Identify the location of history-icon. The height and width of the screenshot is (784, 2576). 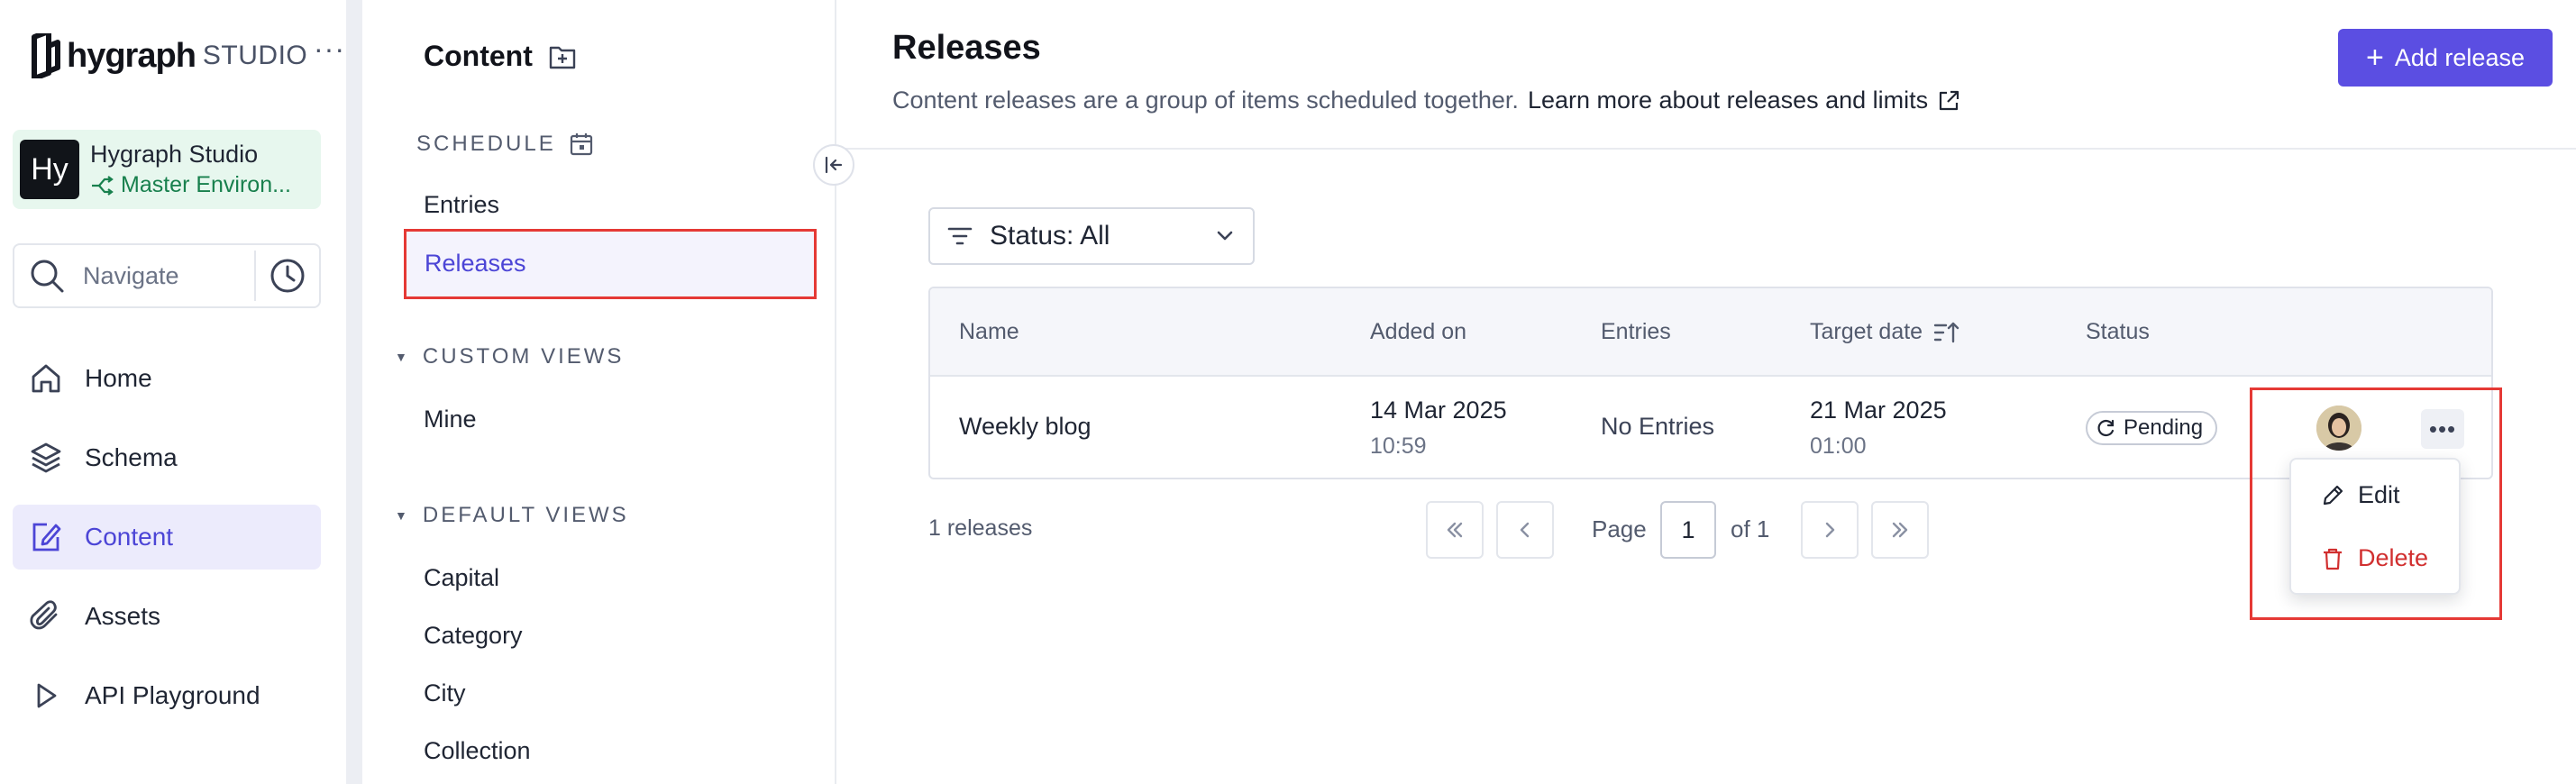
(287, 276).